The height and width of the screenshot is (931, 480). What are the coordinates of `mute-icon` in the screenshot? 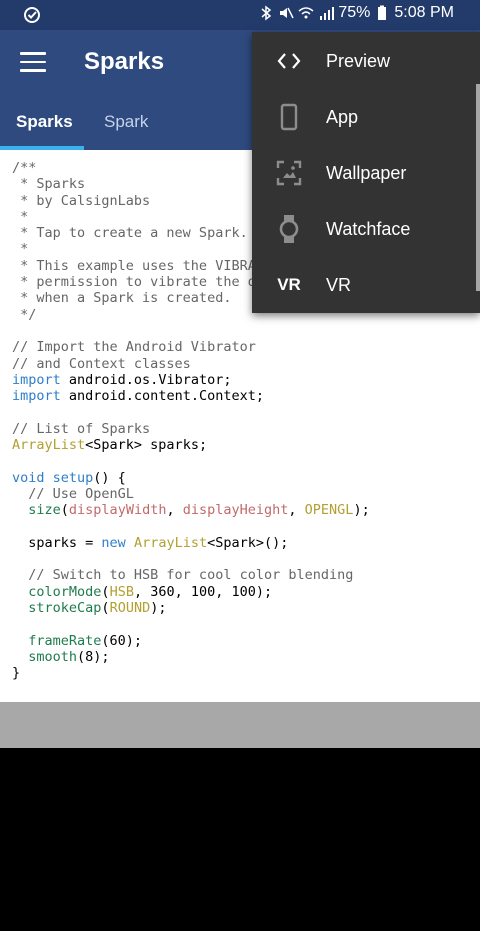 It's located at (287, 13).